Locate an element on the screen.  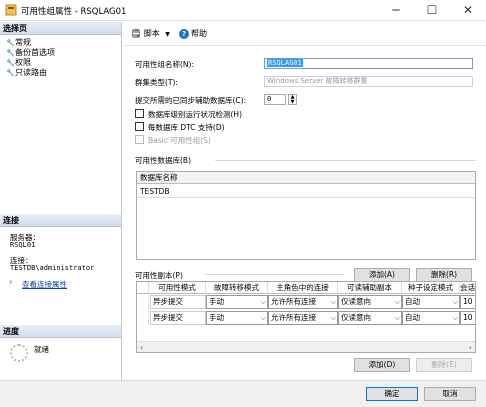
window-title: 可用性组属性 - RSQLAG01 is located at coordinates (74, 12).